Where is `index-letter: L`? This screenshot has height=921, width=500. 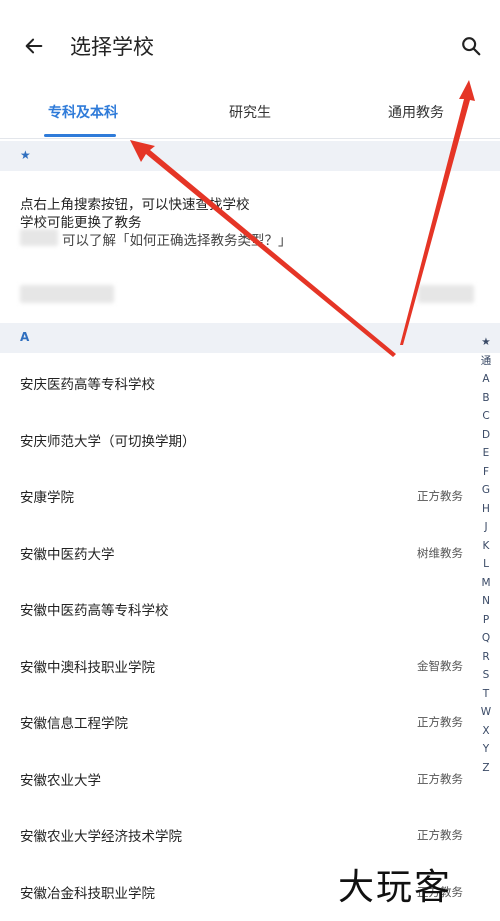
index-letter: L is located at coordinates (486, 564).